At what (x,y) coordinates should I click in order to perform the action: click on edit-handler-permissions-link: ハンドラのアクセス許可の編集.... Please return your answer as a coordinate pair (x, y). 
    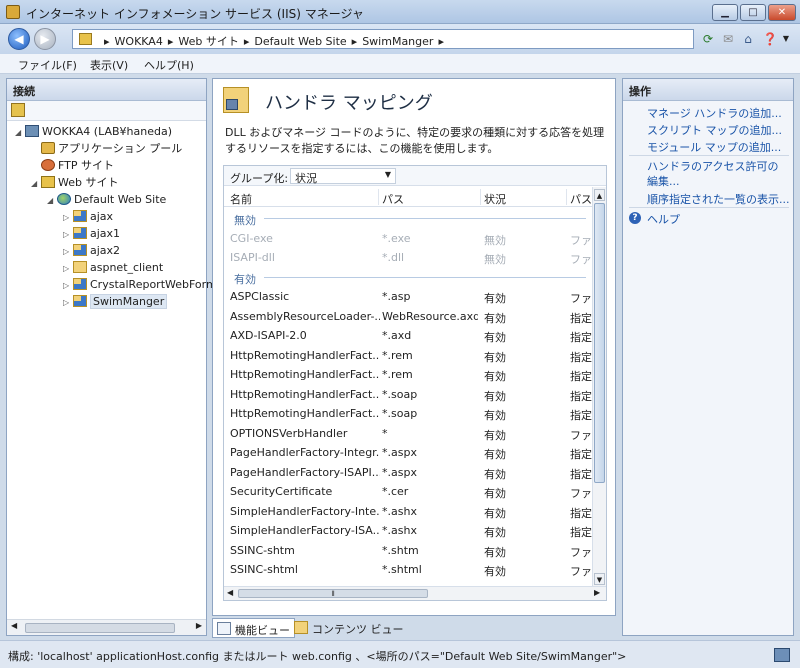
    Looking at the image, I should click on (717, 174).